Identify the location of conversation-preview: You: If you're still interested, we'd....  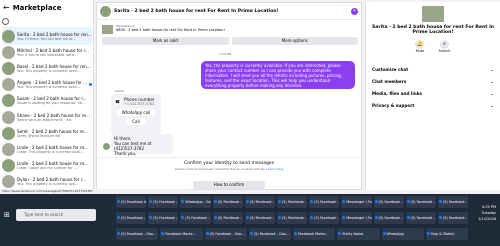
(47, 54).